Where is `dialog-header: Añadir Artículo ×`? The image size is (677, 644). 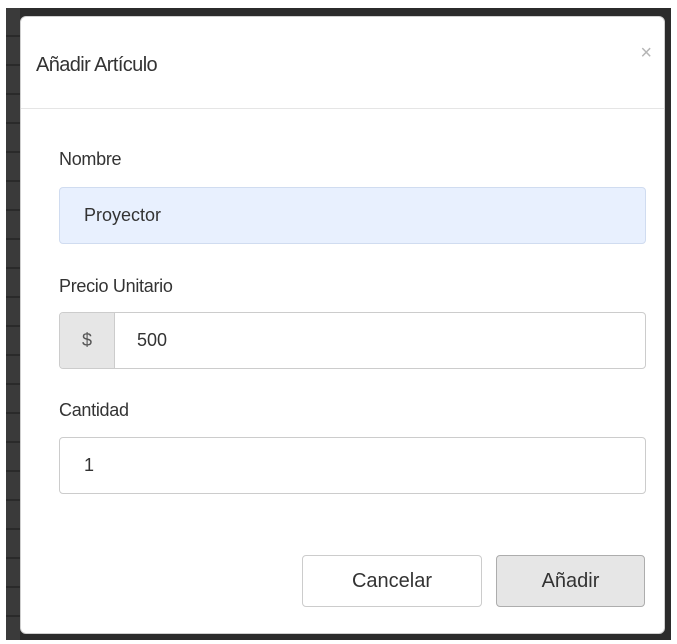 dialog-header: Añadir Artículo × is located at coordinates (342, 63).